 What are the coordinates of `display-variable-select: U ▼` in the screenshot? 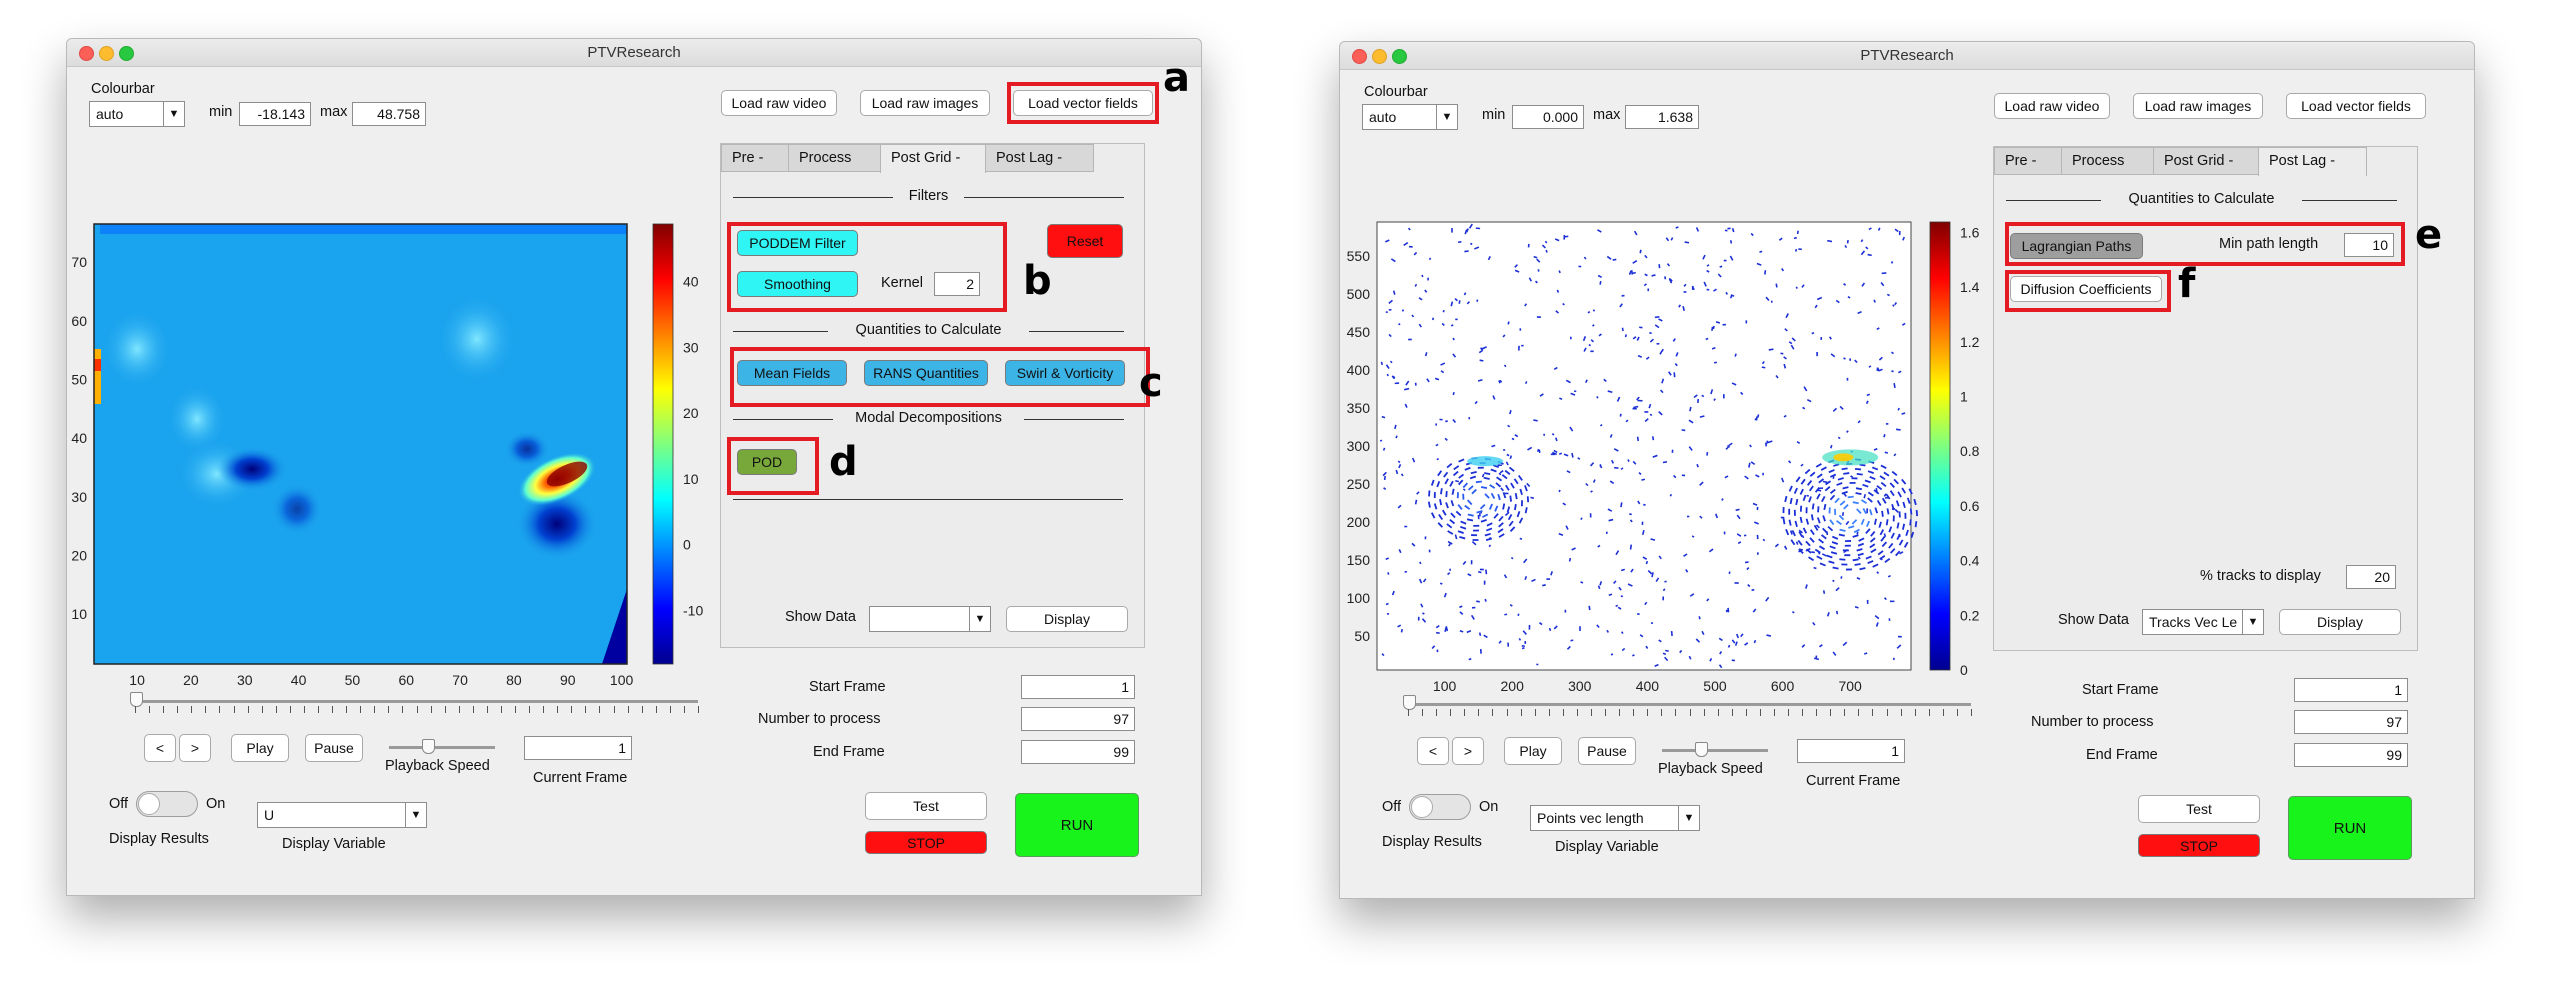 It's located at (342, 815).